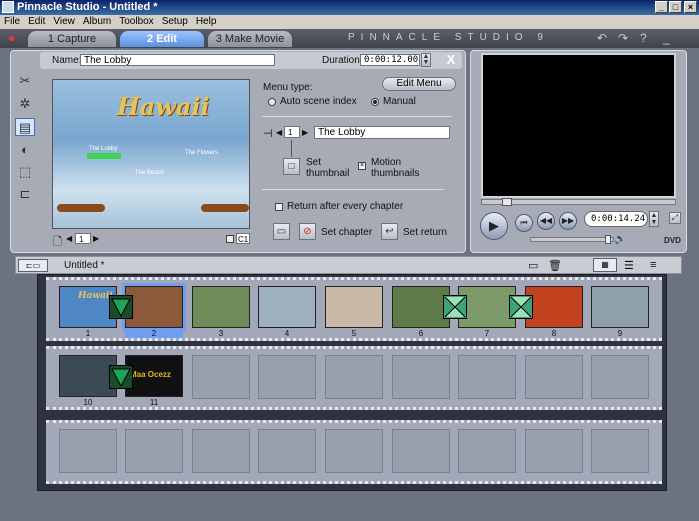 The height and width of the screenshot is (521, 699). What do you see at coordinates (608, 239) in the screenshot?
I see `volume-handle` at bounding box center [608, 239].